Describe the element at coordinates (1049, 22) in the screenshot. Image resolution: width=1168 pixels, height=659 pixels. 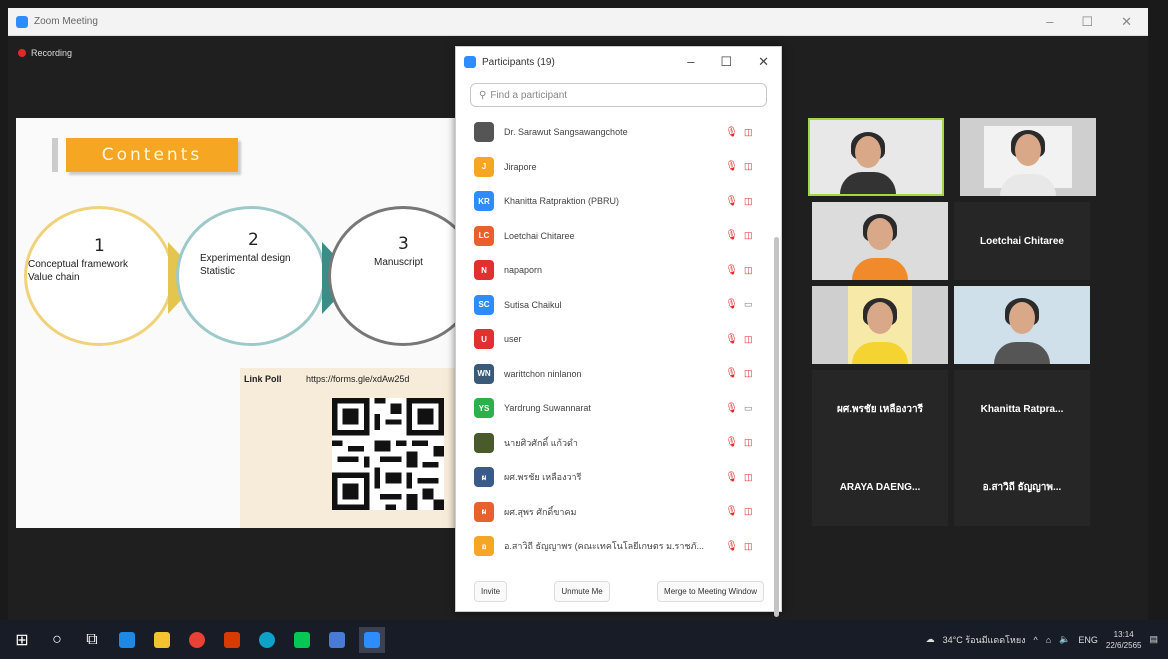
I see `minimize-button: –` at that location.